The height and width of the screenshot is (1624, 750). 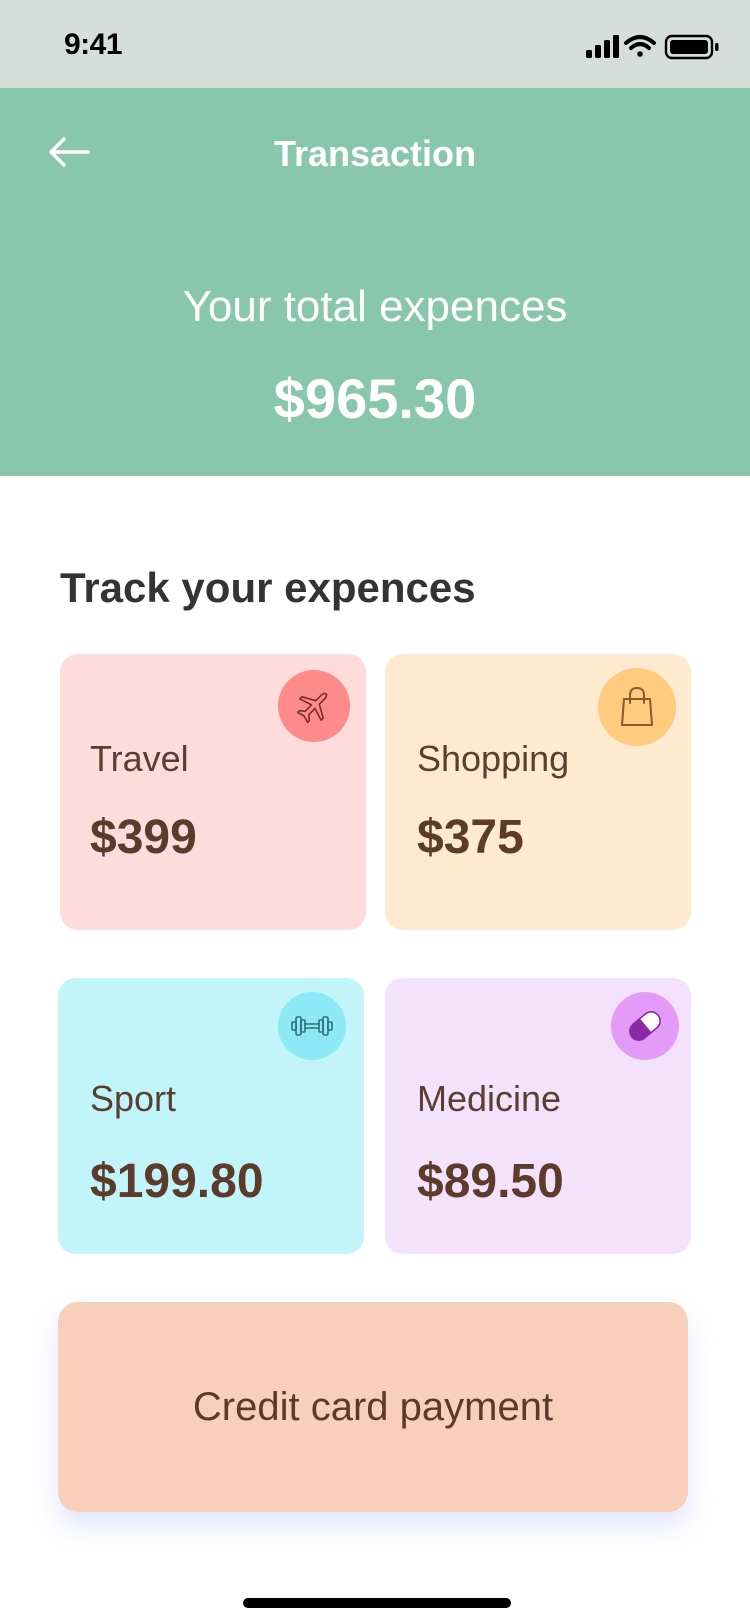 What do you see at coordinates (602, 46) in the screenshot?
I see `cellular-signal-icon` at bounding box center [602, 46].